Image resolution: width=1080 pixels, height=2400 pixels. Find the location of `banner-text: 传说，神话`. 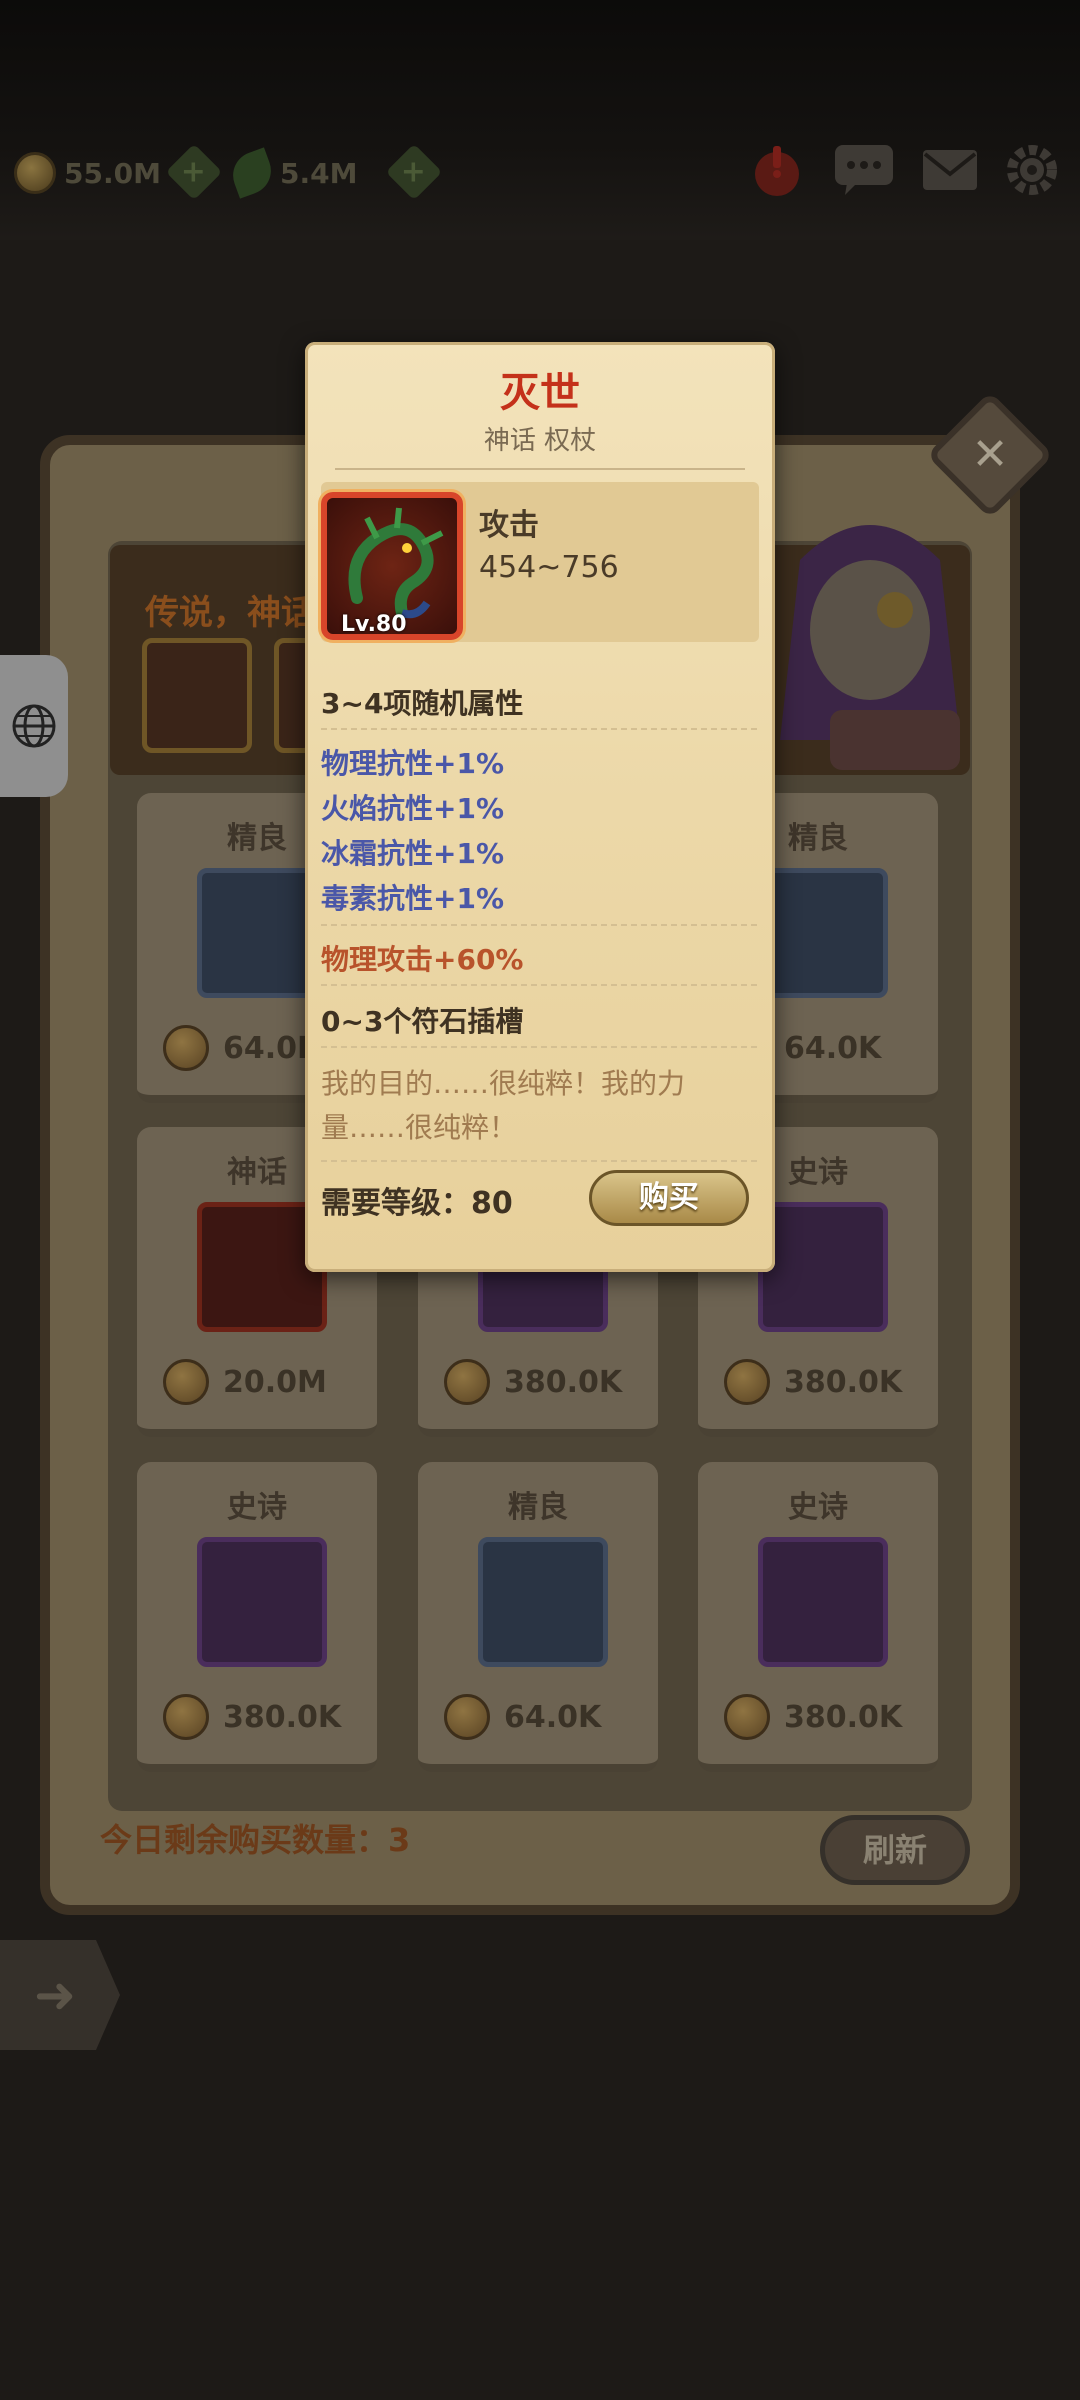

banner-text: 传说，神话 is located at coordinates (230, 613).